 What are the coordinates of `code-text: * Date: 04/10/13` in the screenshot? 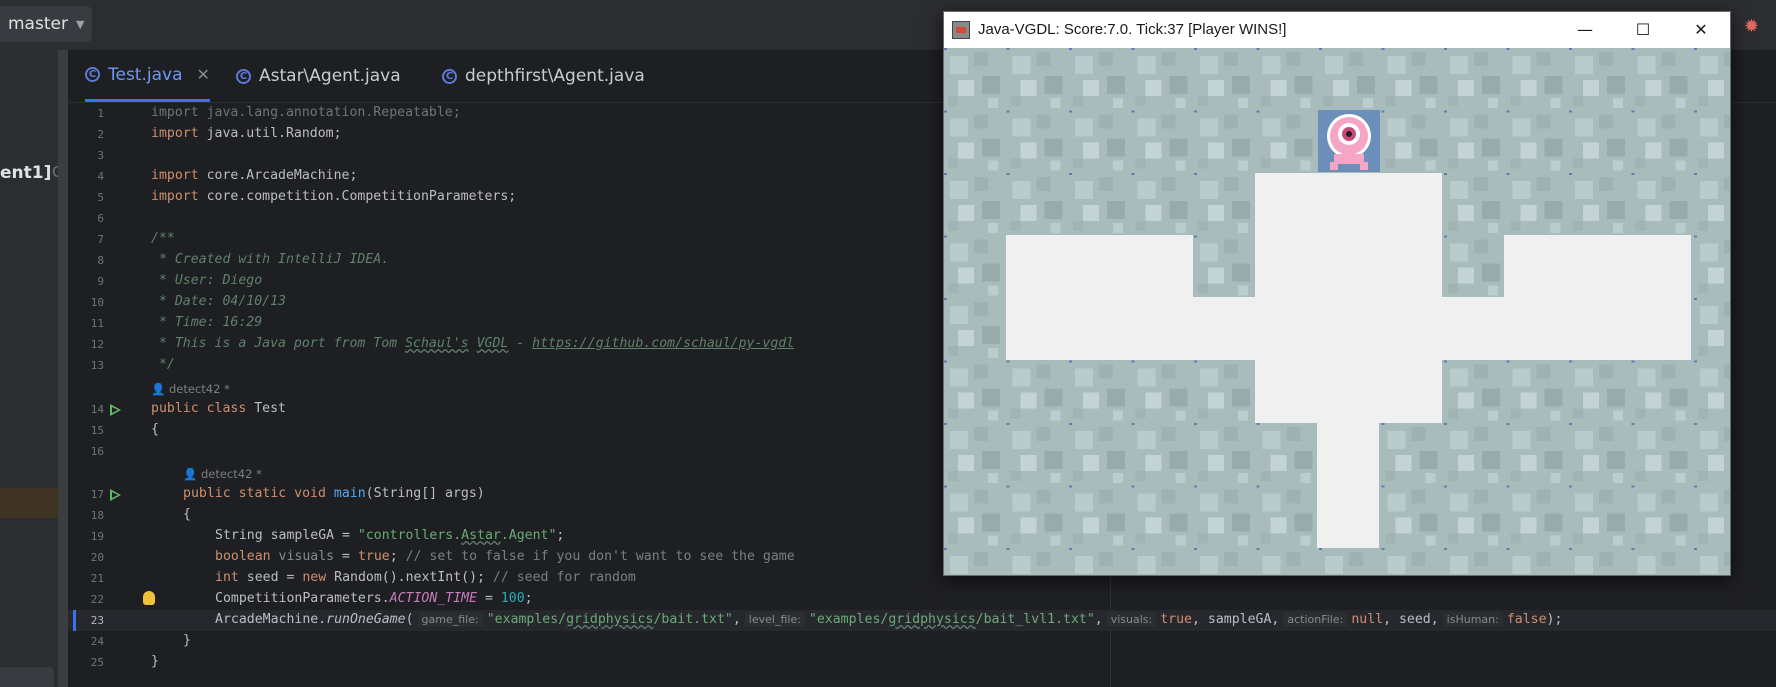 It's located at (218, 301).